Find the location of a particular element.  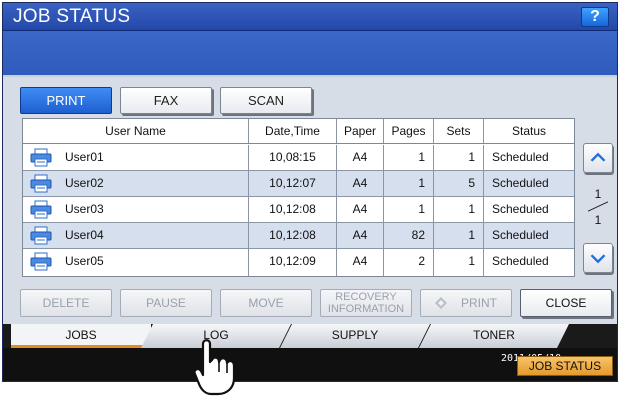

sets-cell: 5 is located at coordinates (459, 183).